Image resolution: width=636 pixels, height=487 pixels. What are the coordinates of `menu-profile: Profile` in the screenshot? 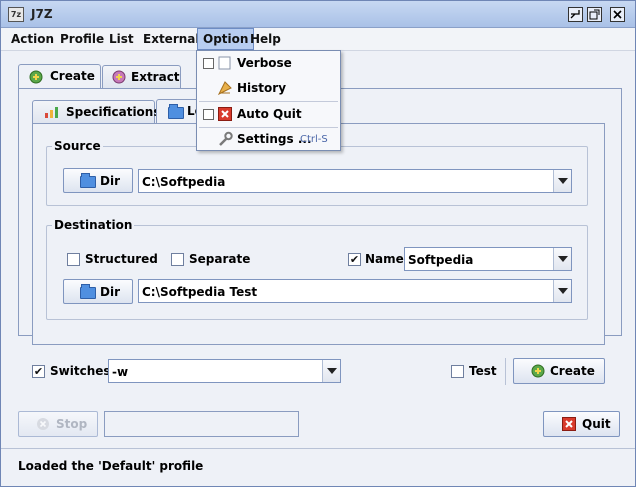 It's located at (82, 39).